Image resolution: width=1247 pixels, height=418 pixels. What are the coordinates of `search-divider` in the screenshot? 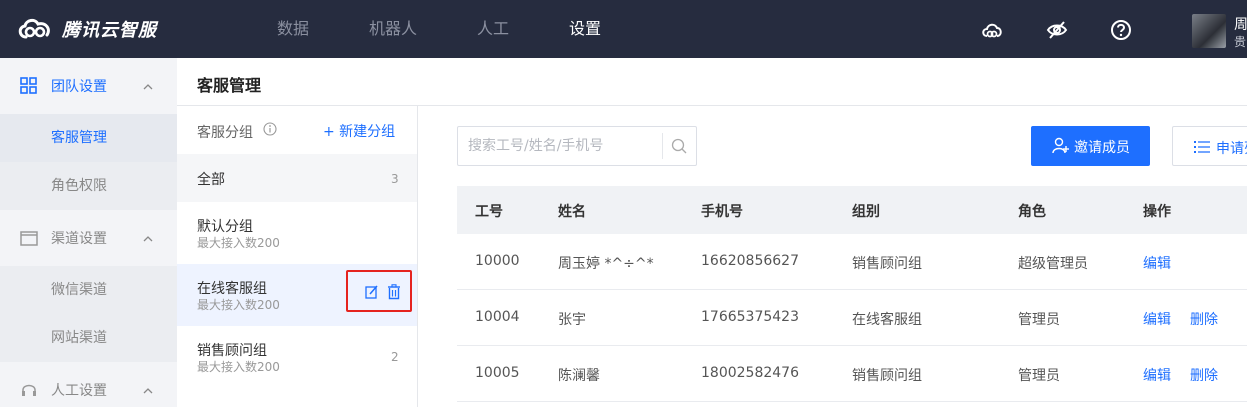 It's located at (662, 146).